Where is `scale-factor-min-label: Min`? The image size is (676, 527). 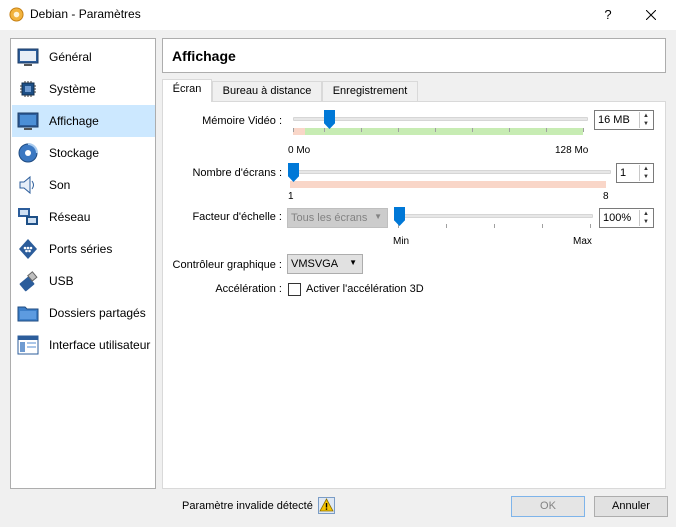 scale-factor-min-label: Min is located at coordinates (401, 241).